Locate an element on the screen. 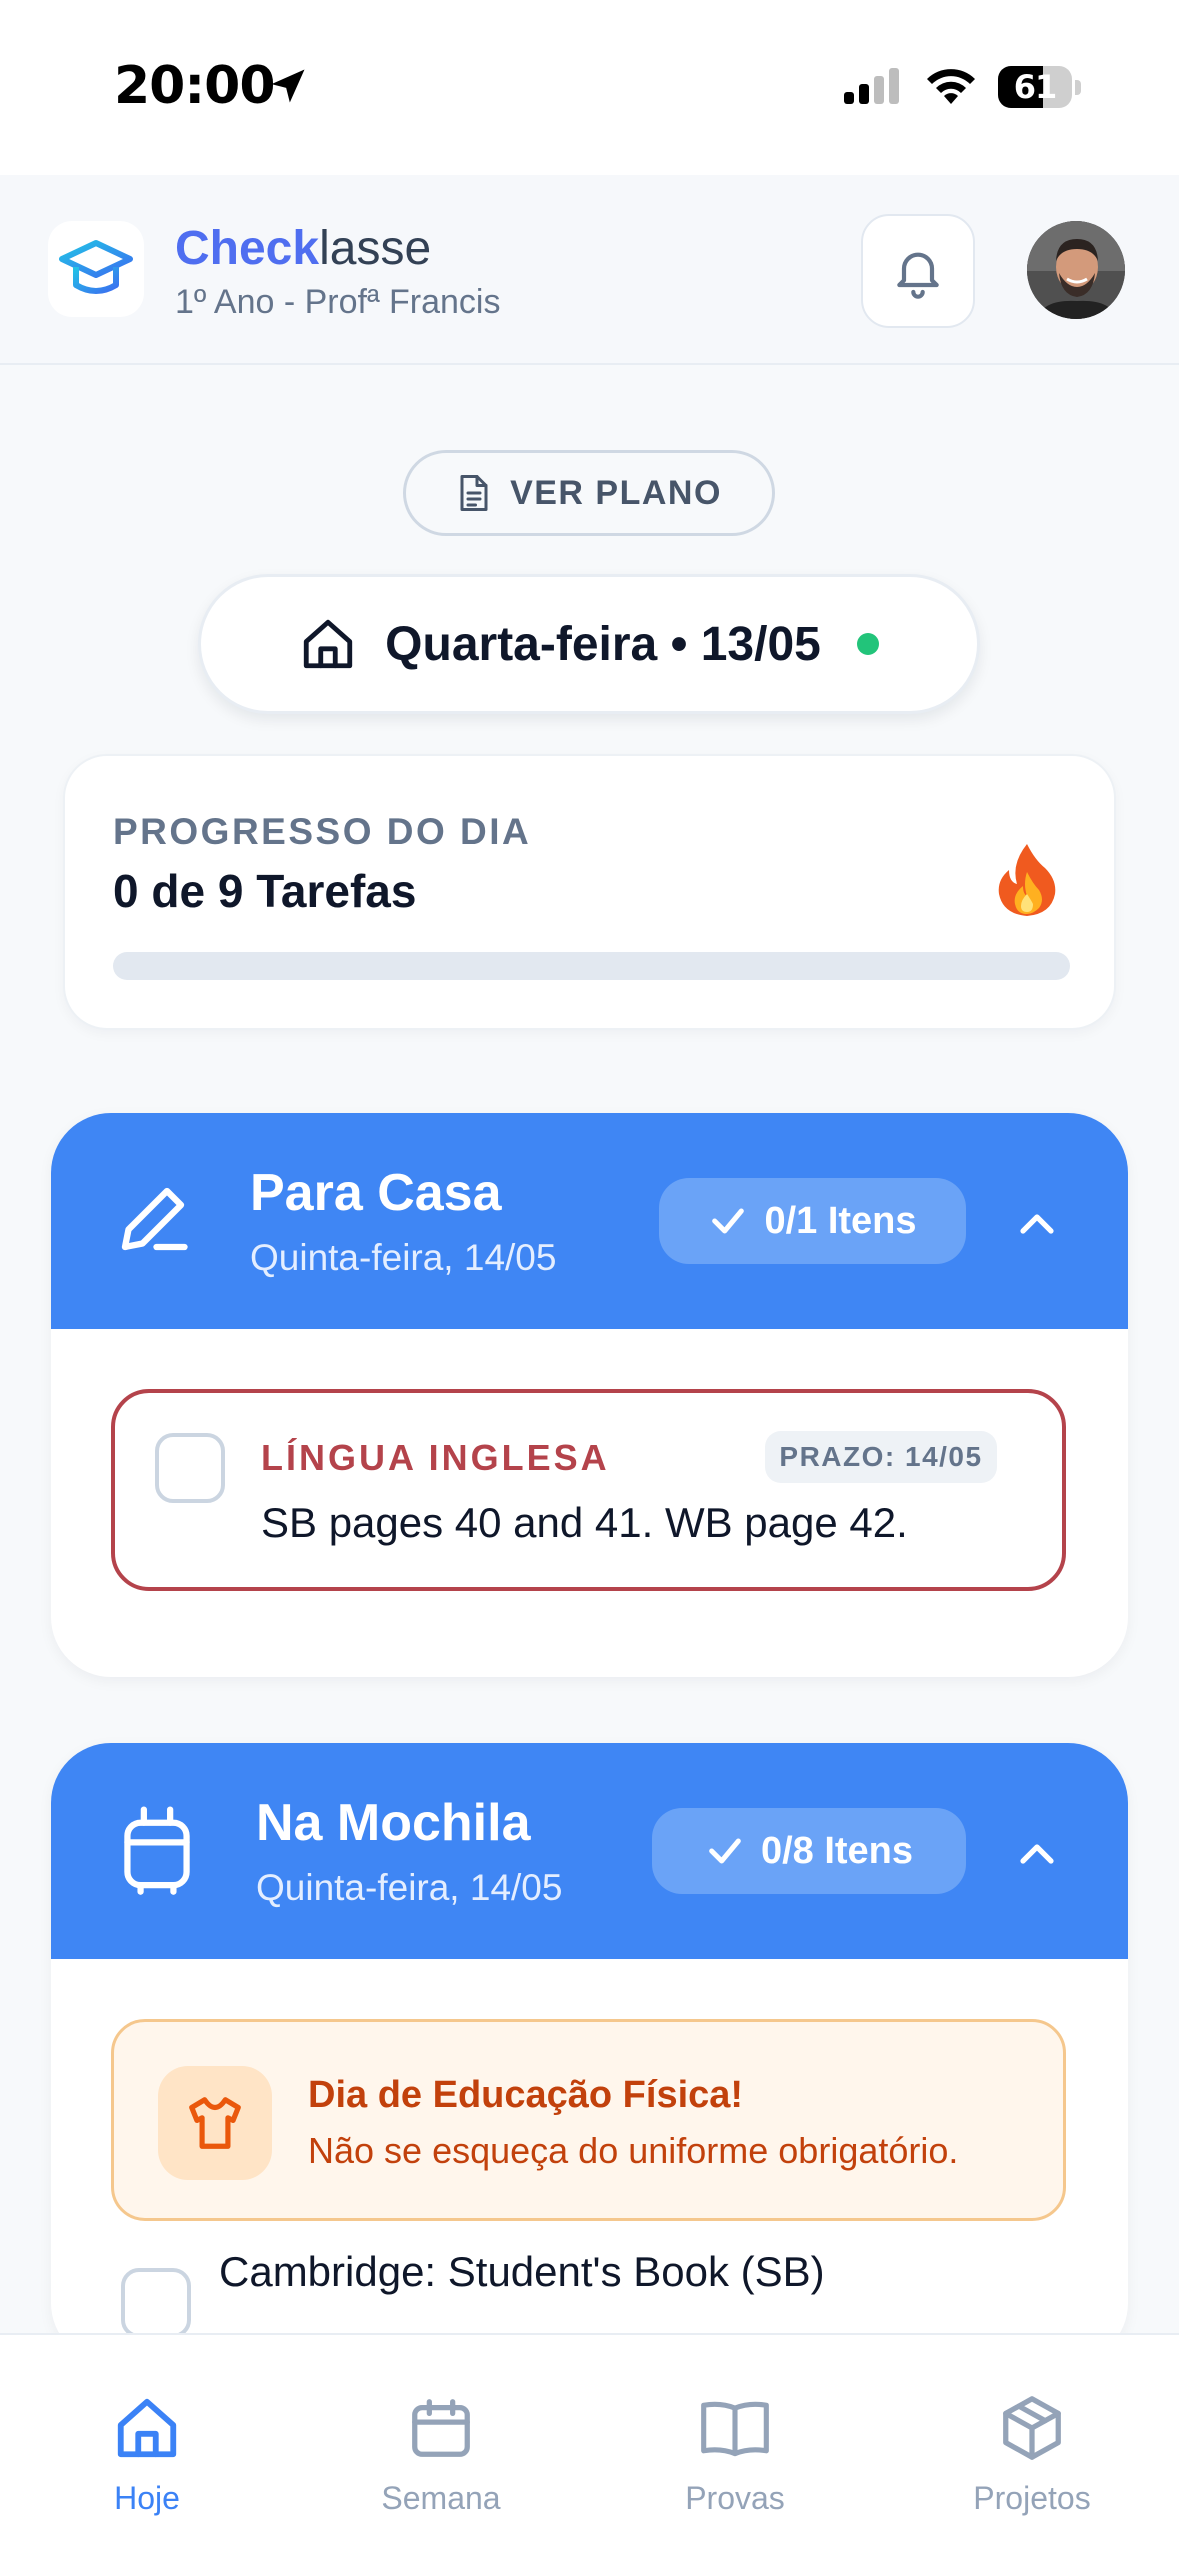 This screenshot has height=2556, width=1179. graduation-cap-icon is located at coordinates (96, 267).